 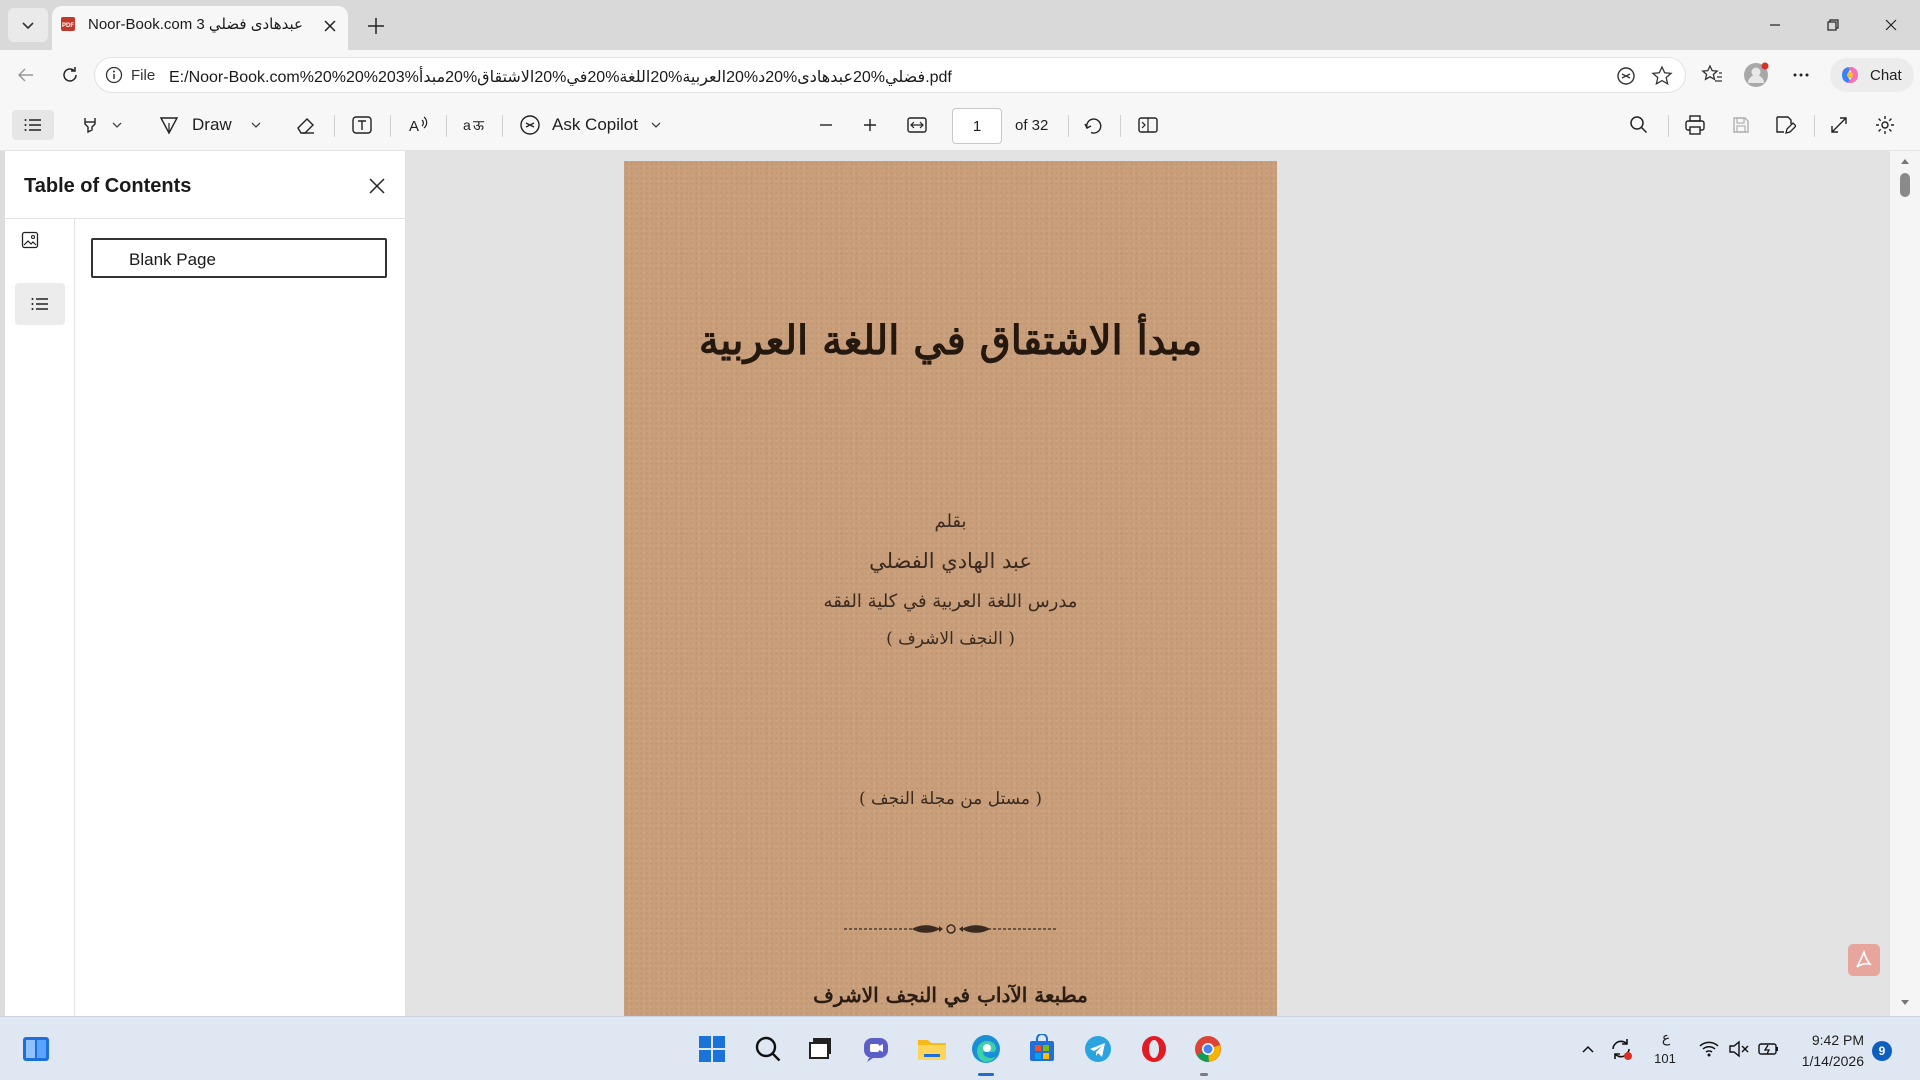 I want to click on page-view-button, so click(x=1148, y=125).